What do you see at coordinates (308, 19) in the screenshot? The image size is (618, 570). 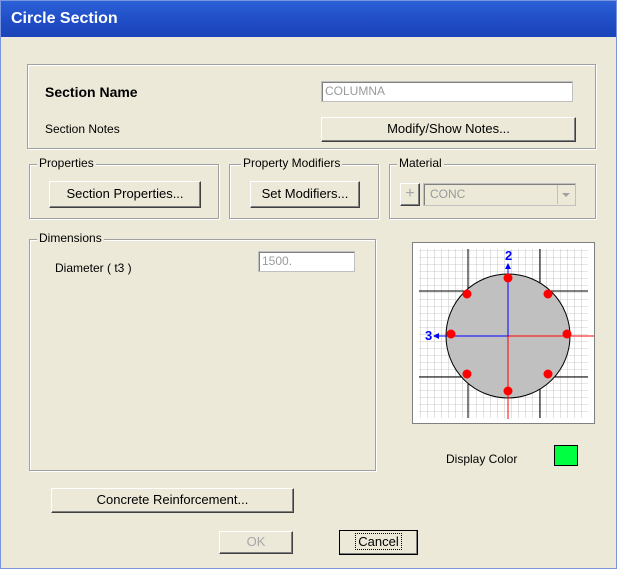 I see `title-bar: Circle Section` at bounding box center [308, 19].